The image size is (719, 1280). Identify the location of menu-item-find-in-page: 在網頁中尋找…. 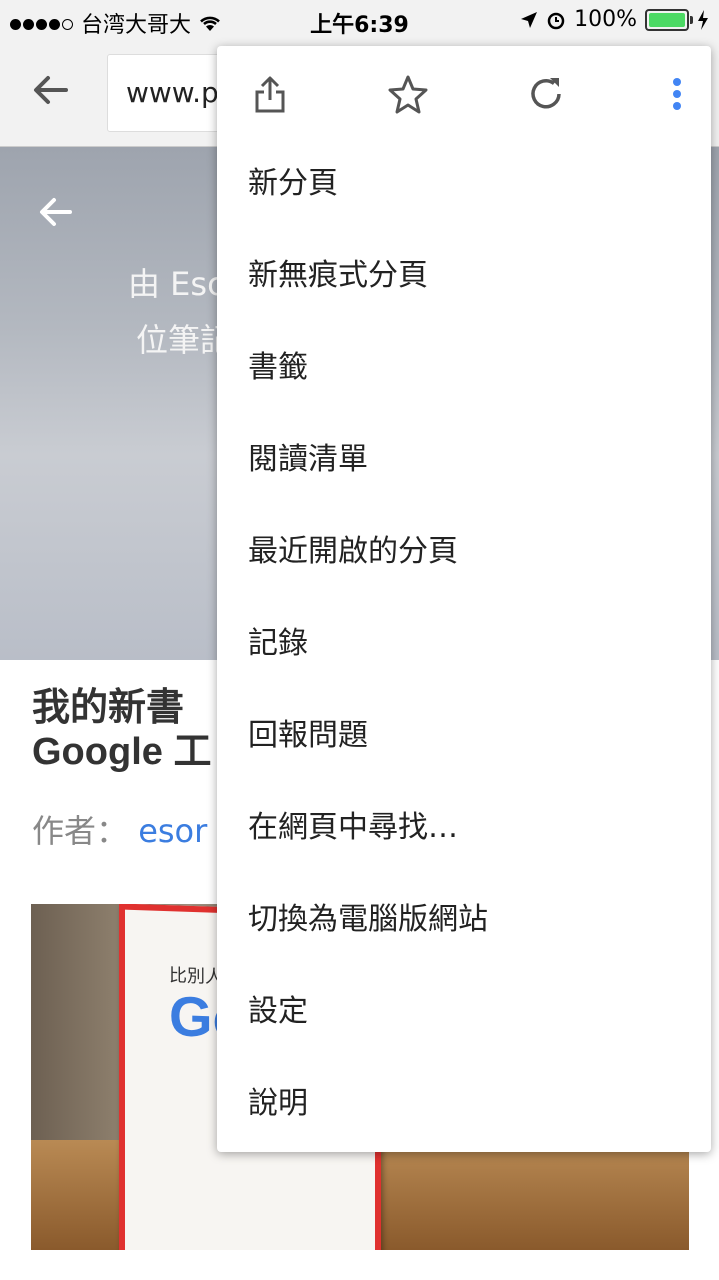
(464, 828).